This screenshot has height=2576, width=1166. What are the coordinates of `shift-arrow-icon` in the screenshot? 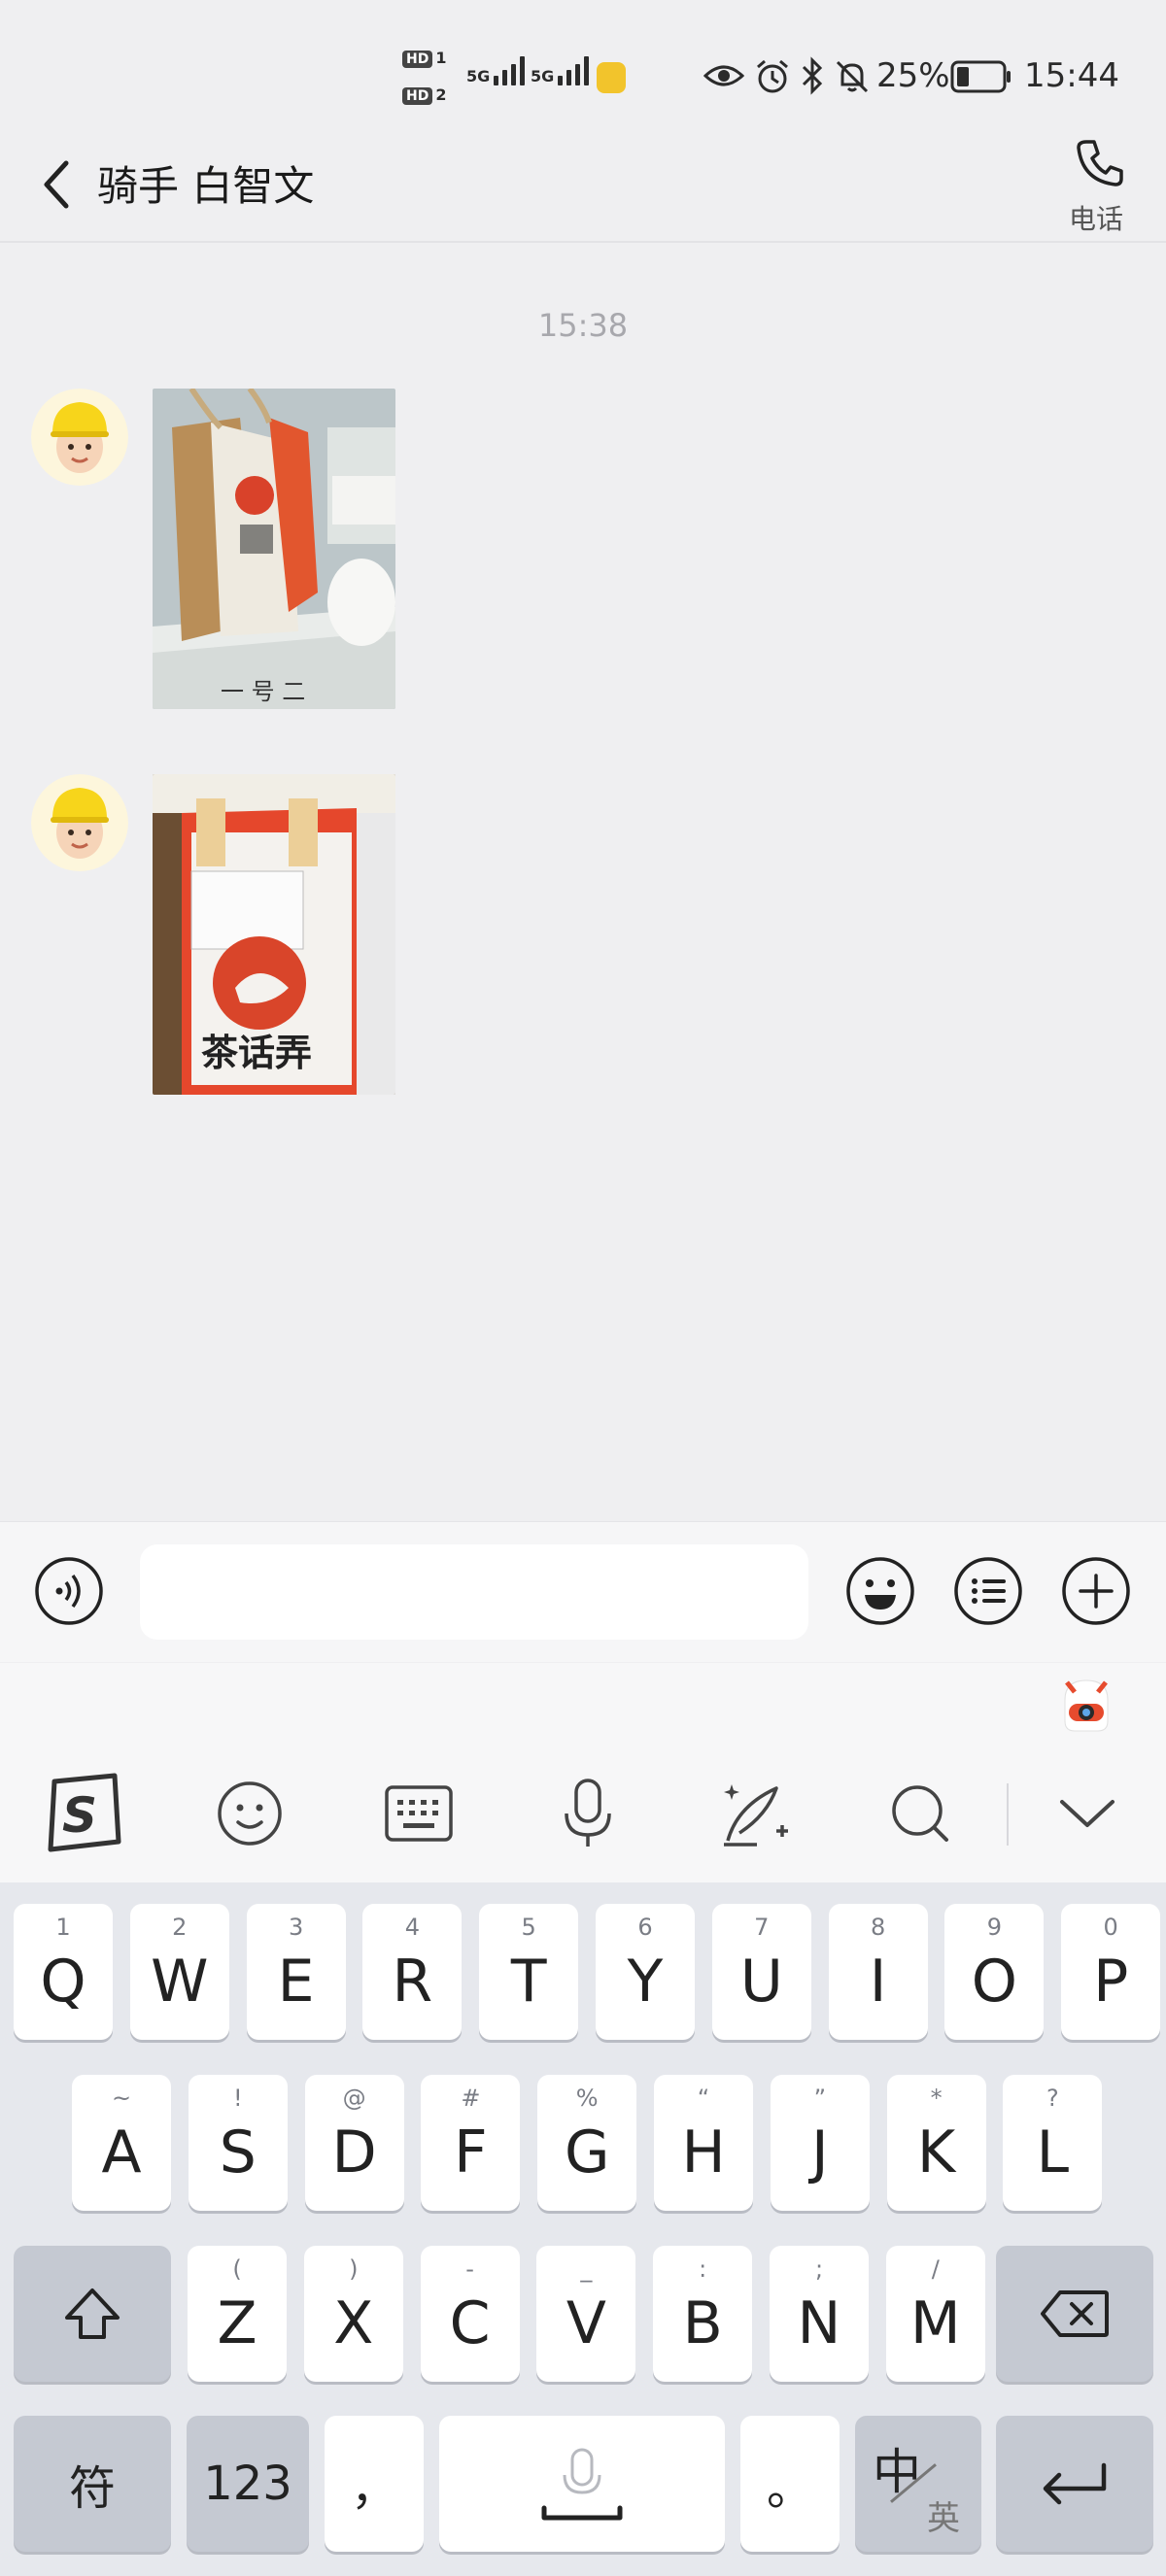 It's located at (92, 2313).